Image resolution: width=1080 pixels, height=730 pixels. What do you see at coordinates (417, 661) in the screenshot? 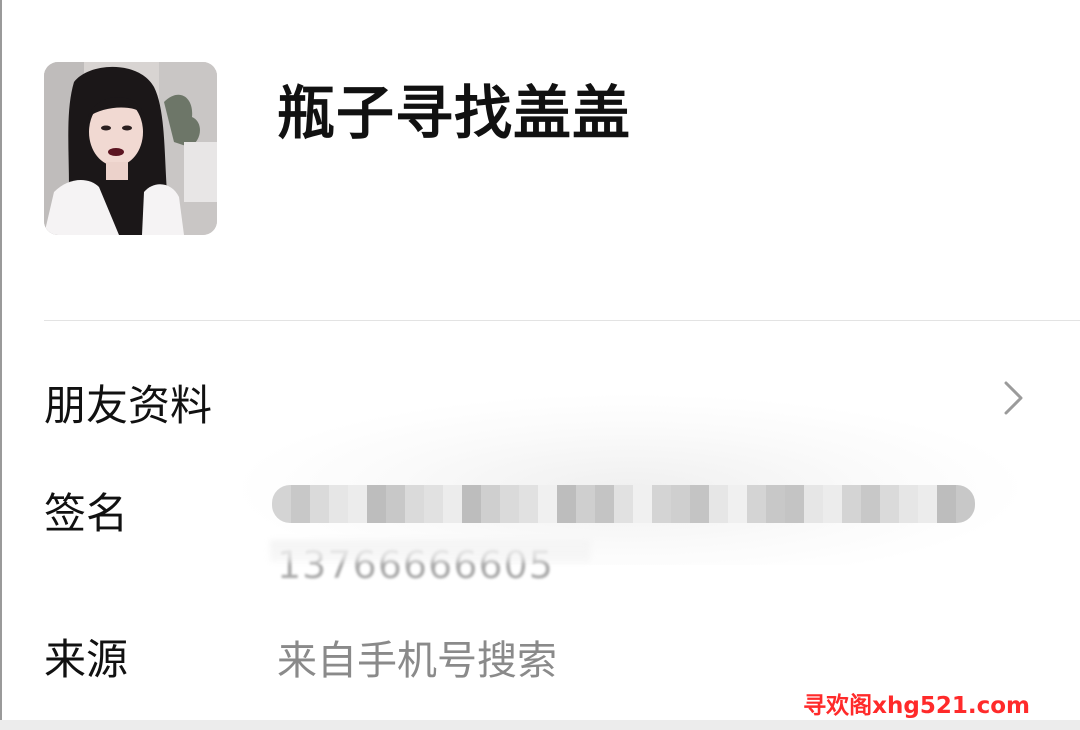
I see `source-value: 来自手机号搜索` at bounding box center [417, 661].